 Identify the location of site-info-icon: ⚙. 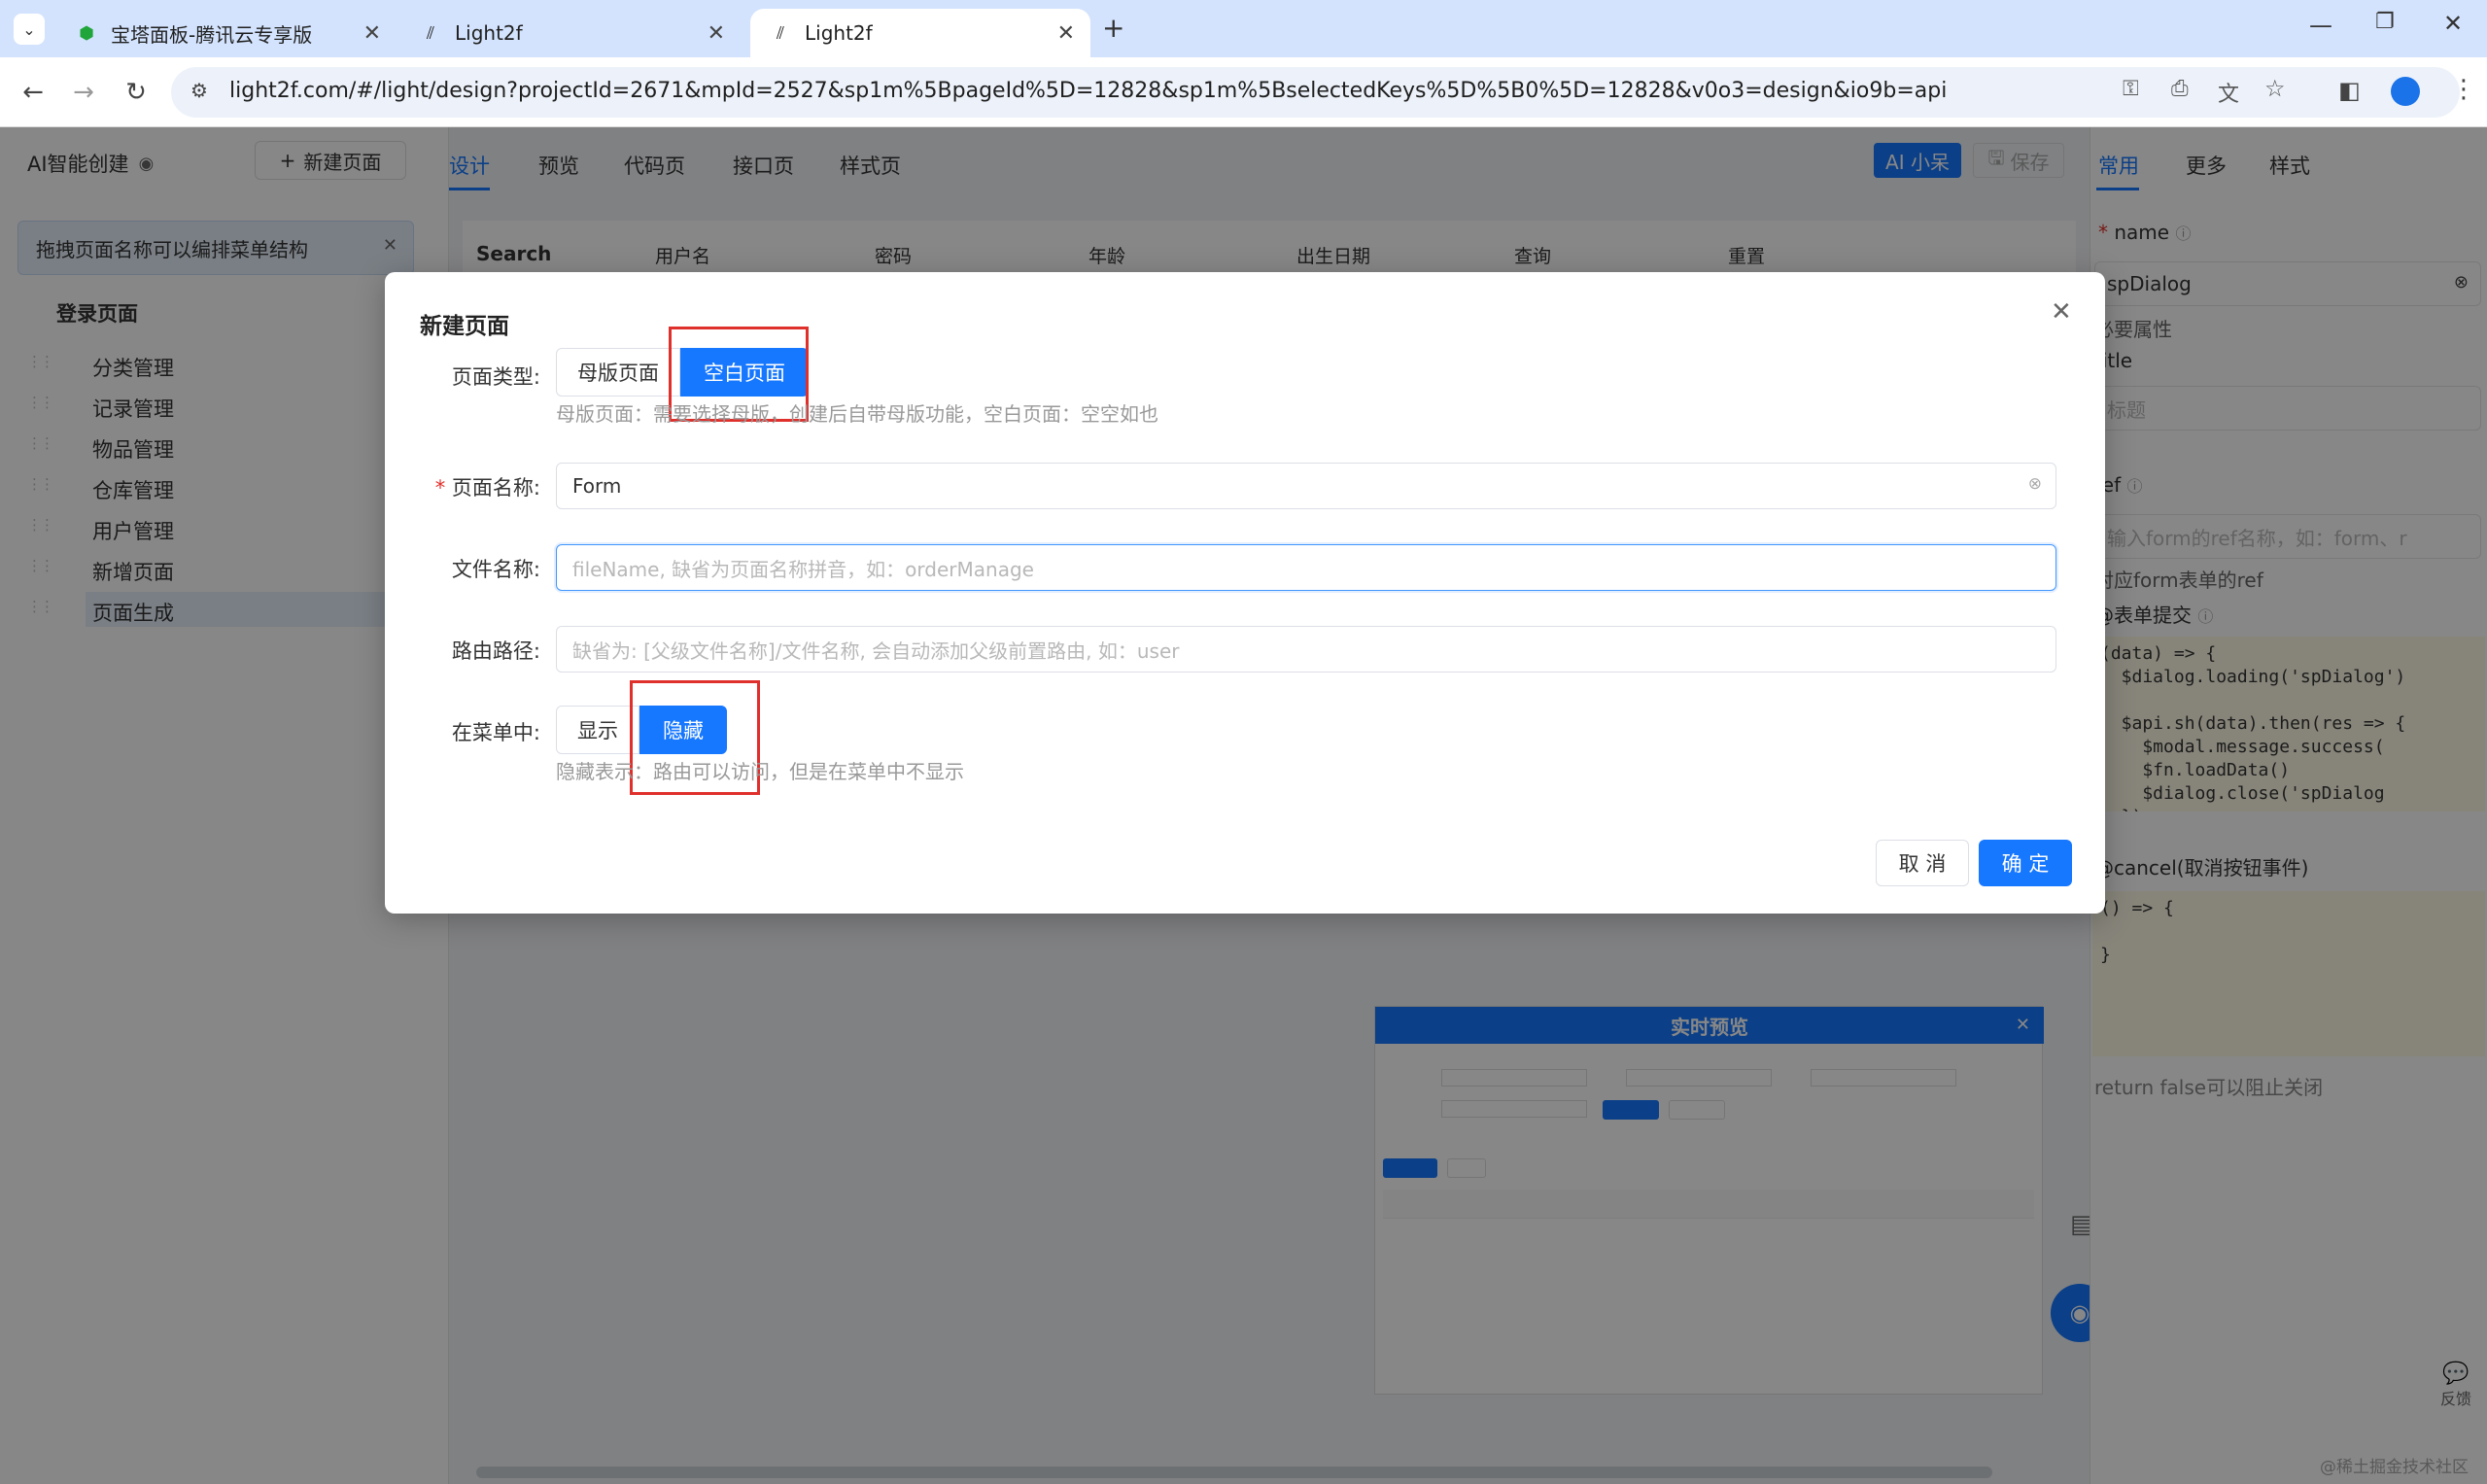
(199, 90).